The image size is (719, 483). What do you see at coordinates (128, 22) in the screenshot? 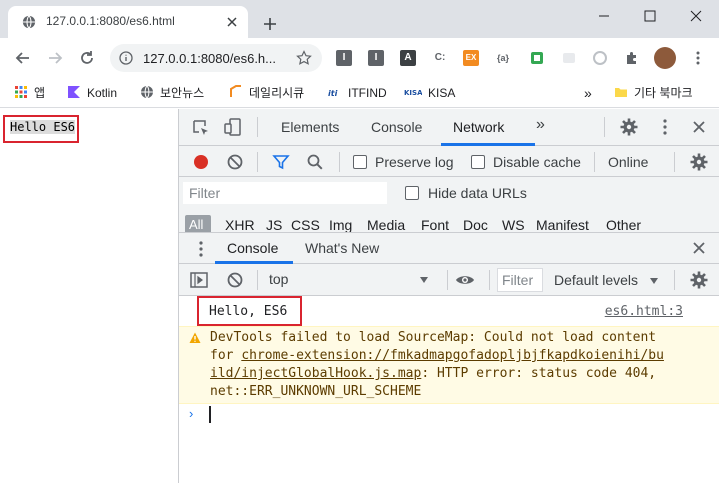
I see `browser-tab: 127.0.0.1:8080/es6.html` at bounding box center [128, 22].